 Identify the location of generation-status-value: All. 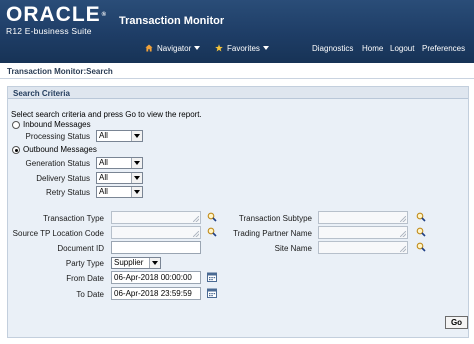
(103, 162).